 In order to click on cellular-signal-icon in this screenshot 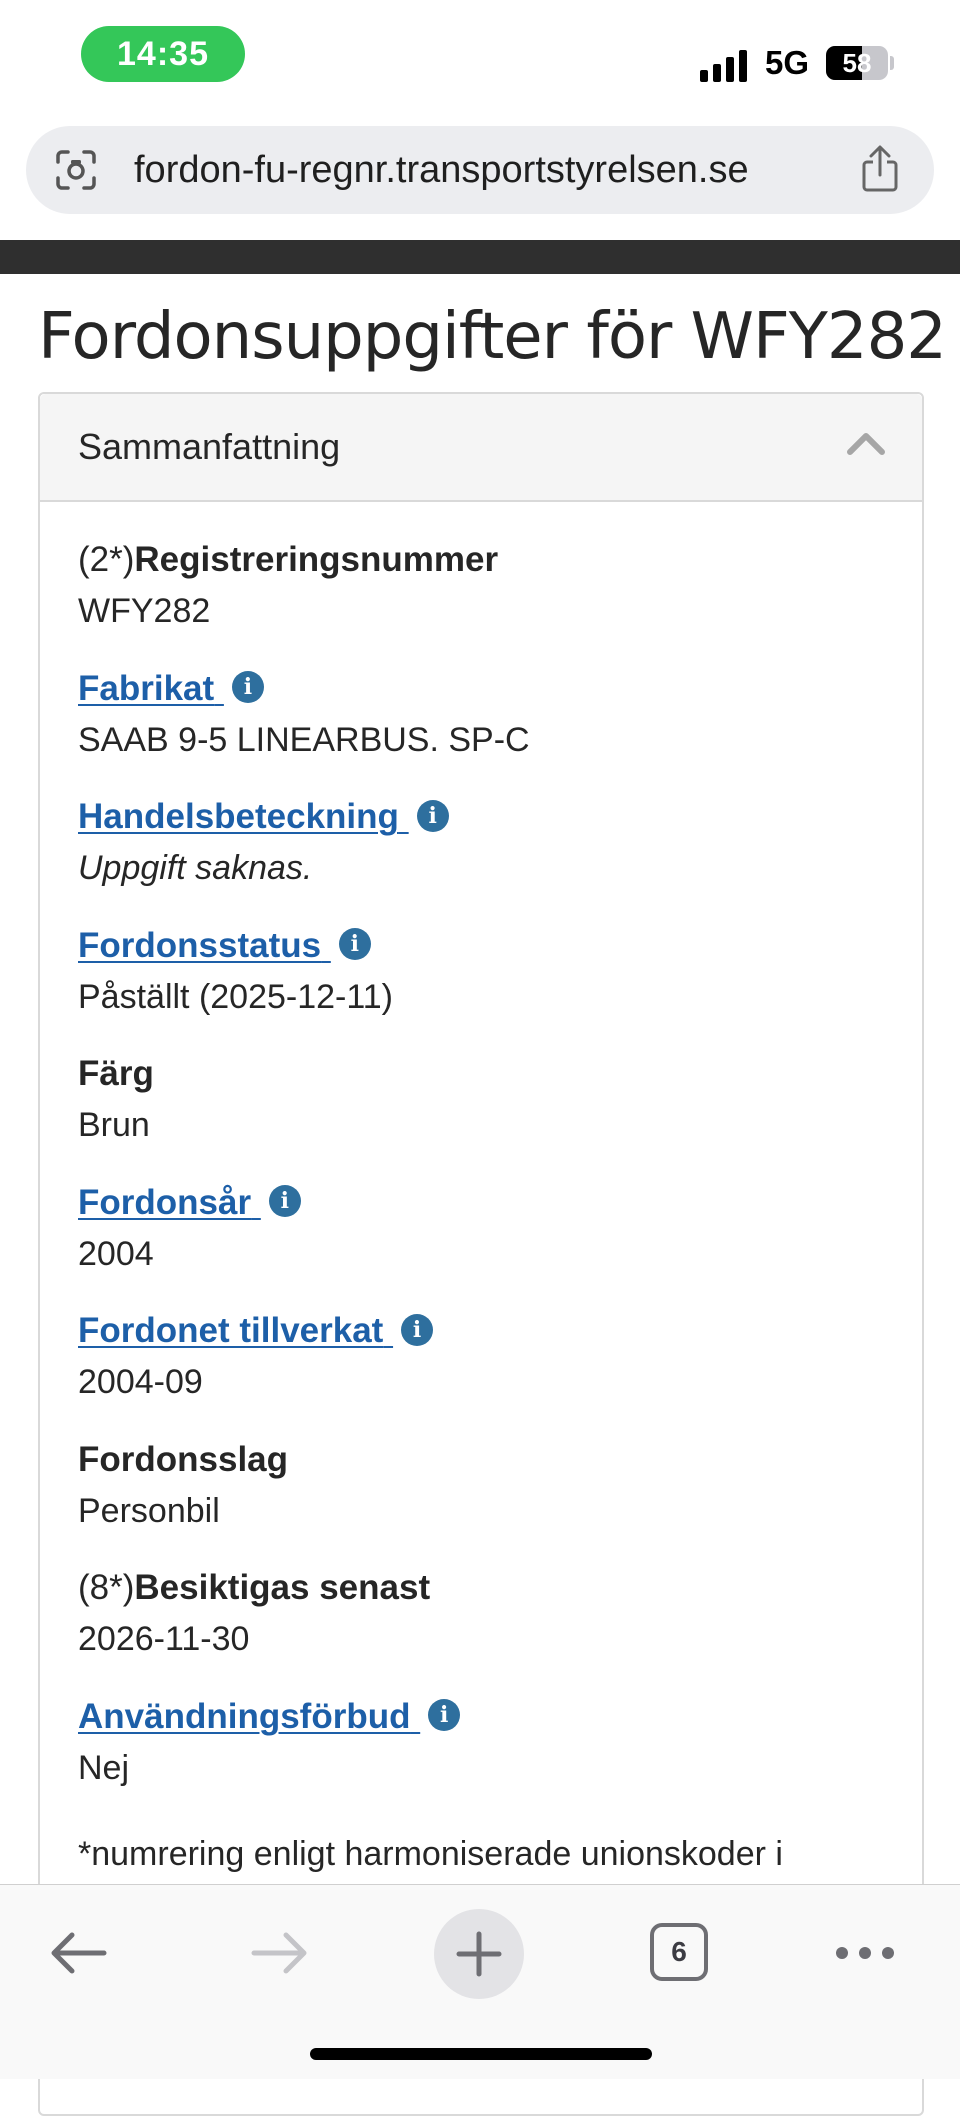, I will do `click(726, 64)`.